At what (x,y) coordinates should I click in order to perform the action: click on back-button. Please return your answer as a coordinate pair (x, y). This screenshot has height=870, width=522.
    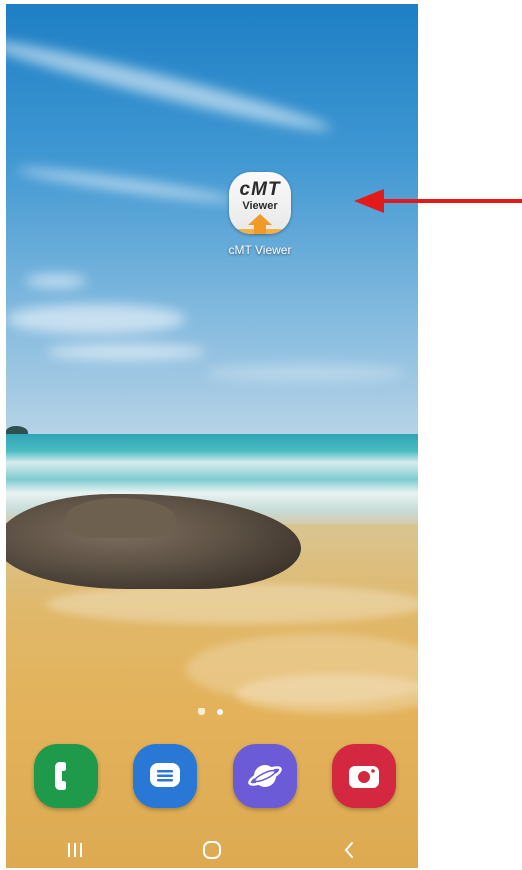
    Looking at the image, I should click on (349, 850).